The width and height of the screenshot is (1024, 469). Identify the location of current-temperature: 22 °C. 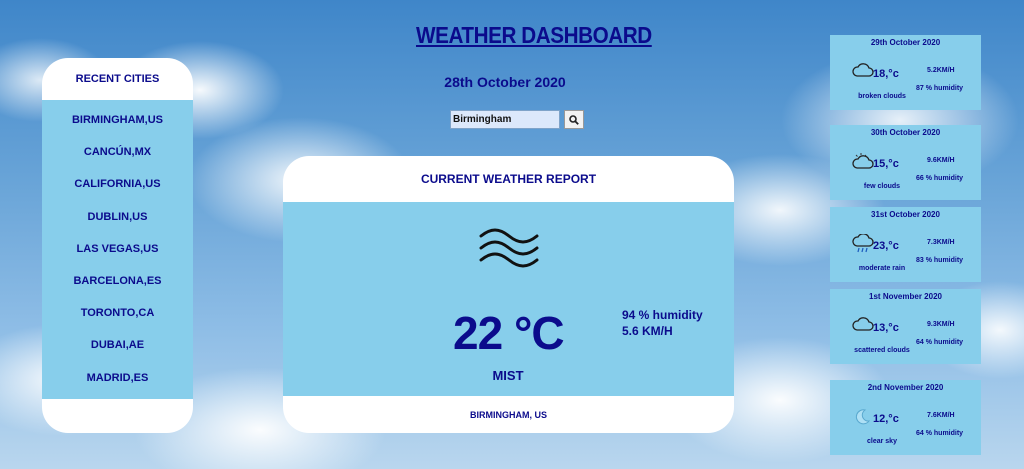
(509, 333).